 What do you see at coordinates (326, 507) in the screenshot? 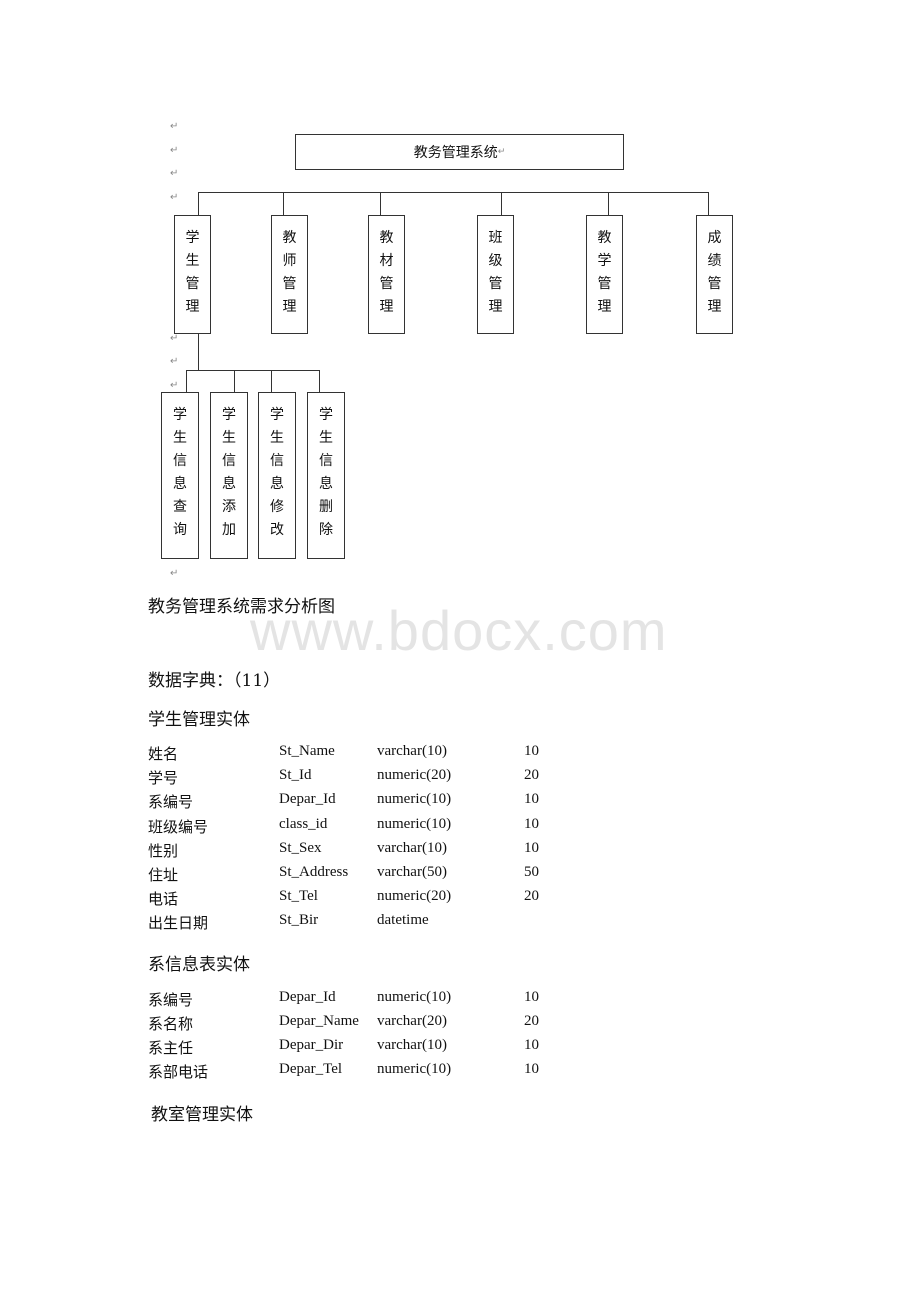
I see `node-char: 删` at bounding box center [326, 507].